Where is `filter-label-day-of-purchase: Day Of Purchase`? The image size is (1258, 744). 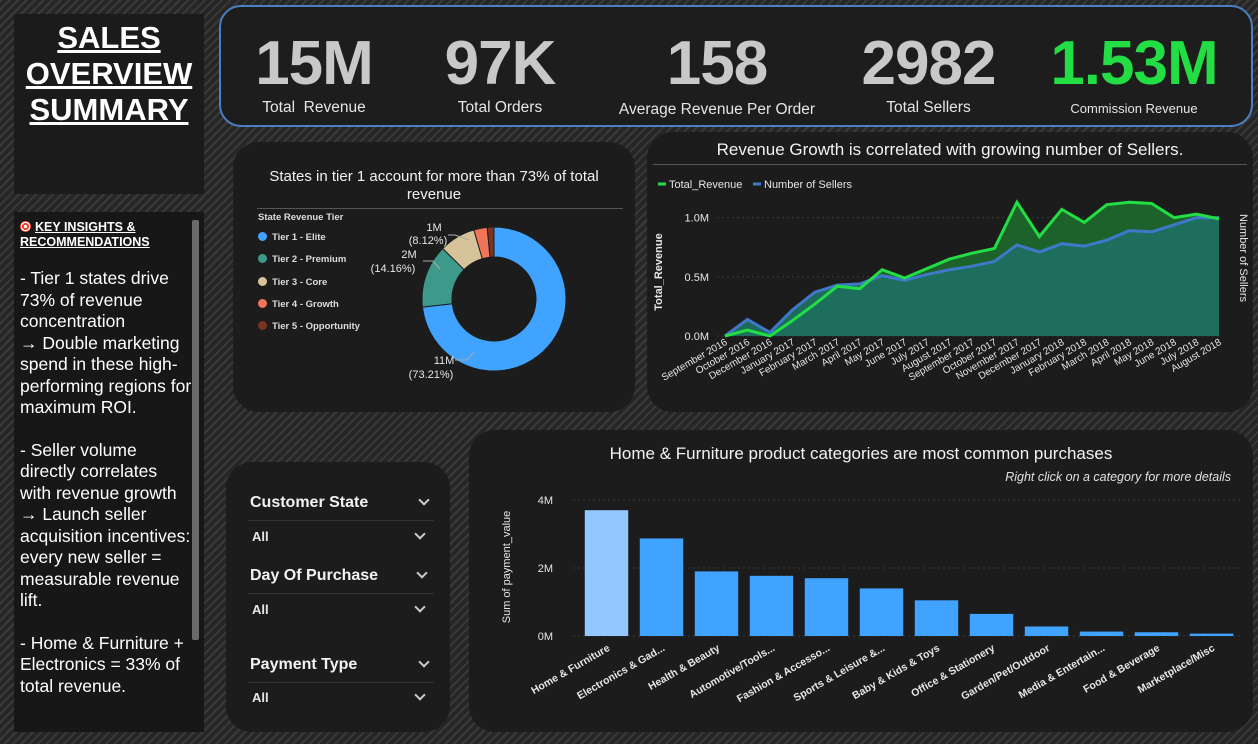 filter-label-day-of-purchase: Day Of Purchase is located at coordinates (314, 575).